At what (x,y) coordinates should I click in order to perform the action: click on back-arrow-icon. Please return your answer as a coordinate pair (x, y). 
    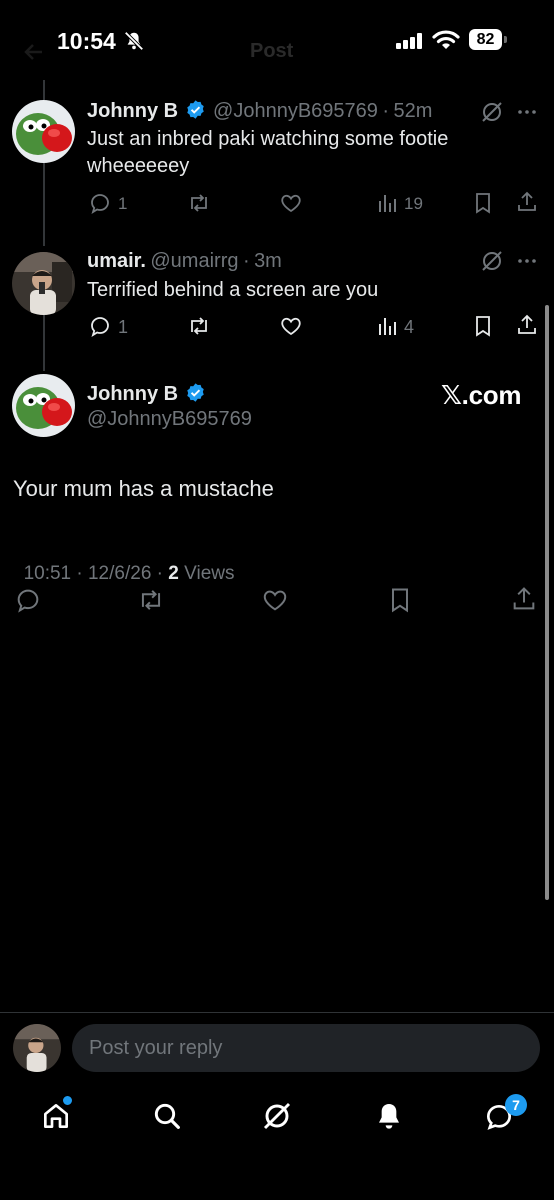
    Looking at the image, I should click on (34, 52).